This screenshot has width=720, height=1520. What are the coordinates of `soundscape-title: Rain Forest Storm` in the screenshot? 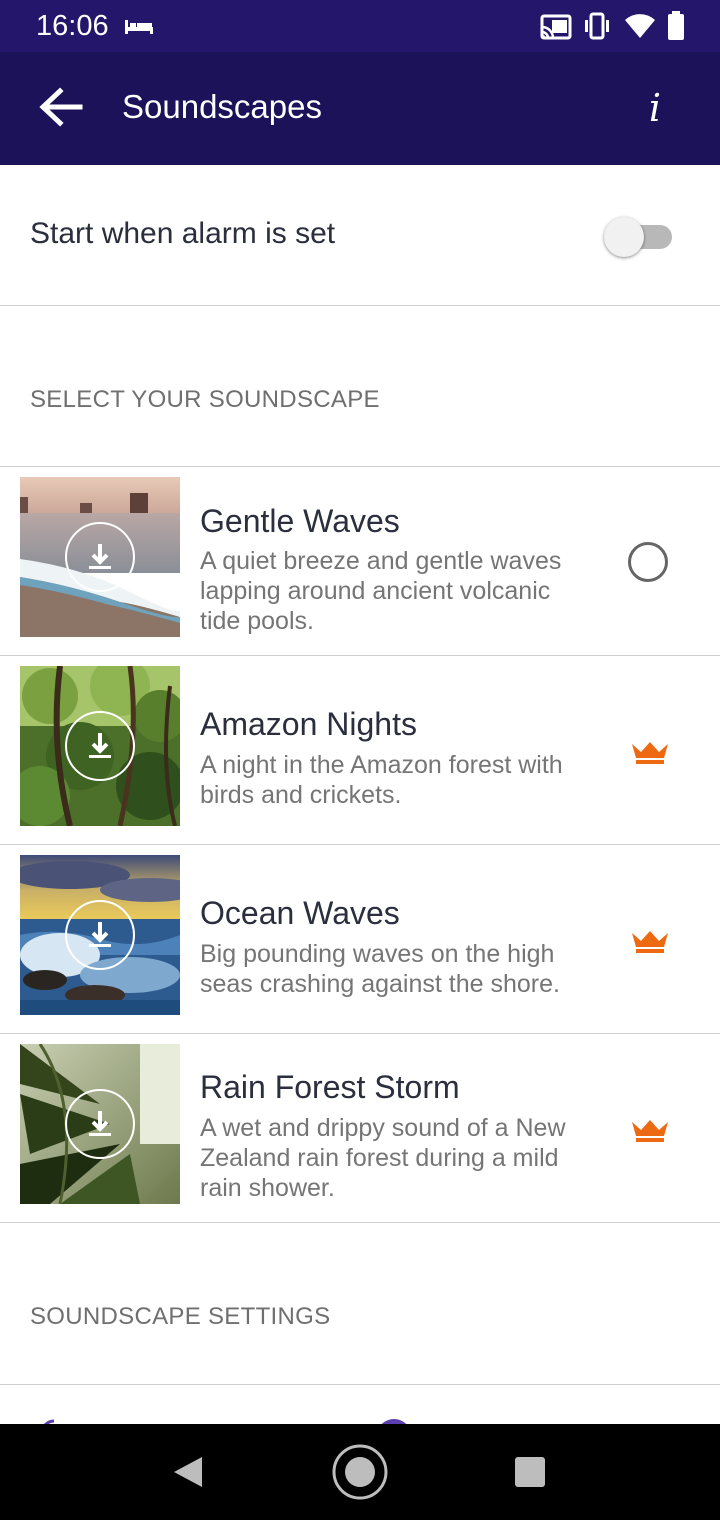 It's located at (330, 1087).